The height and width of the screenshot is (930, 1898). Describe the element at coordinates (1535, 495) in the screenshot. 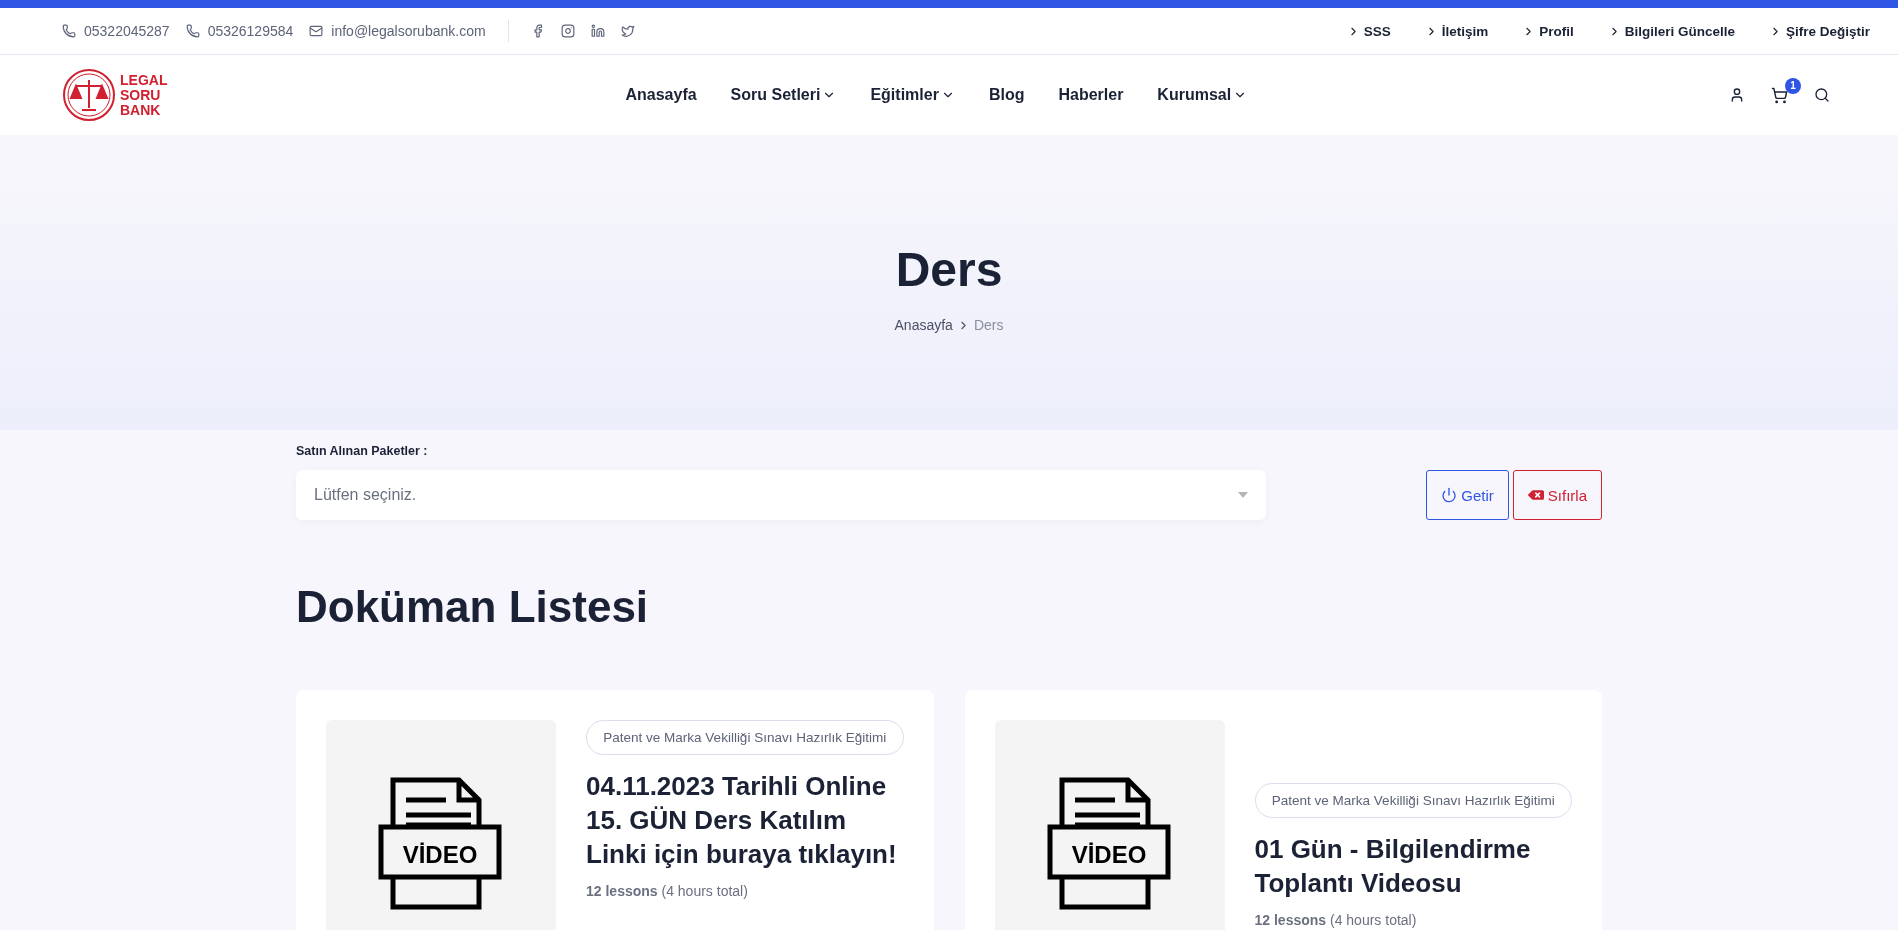

I see `backspace-icon` at that location.